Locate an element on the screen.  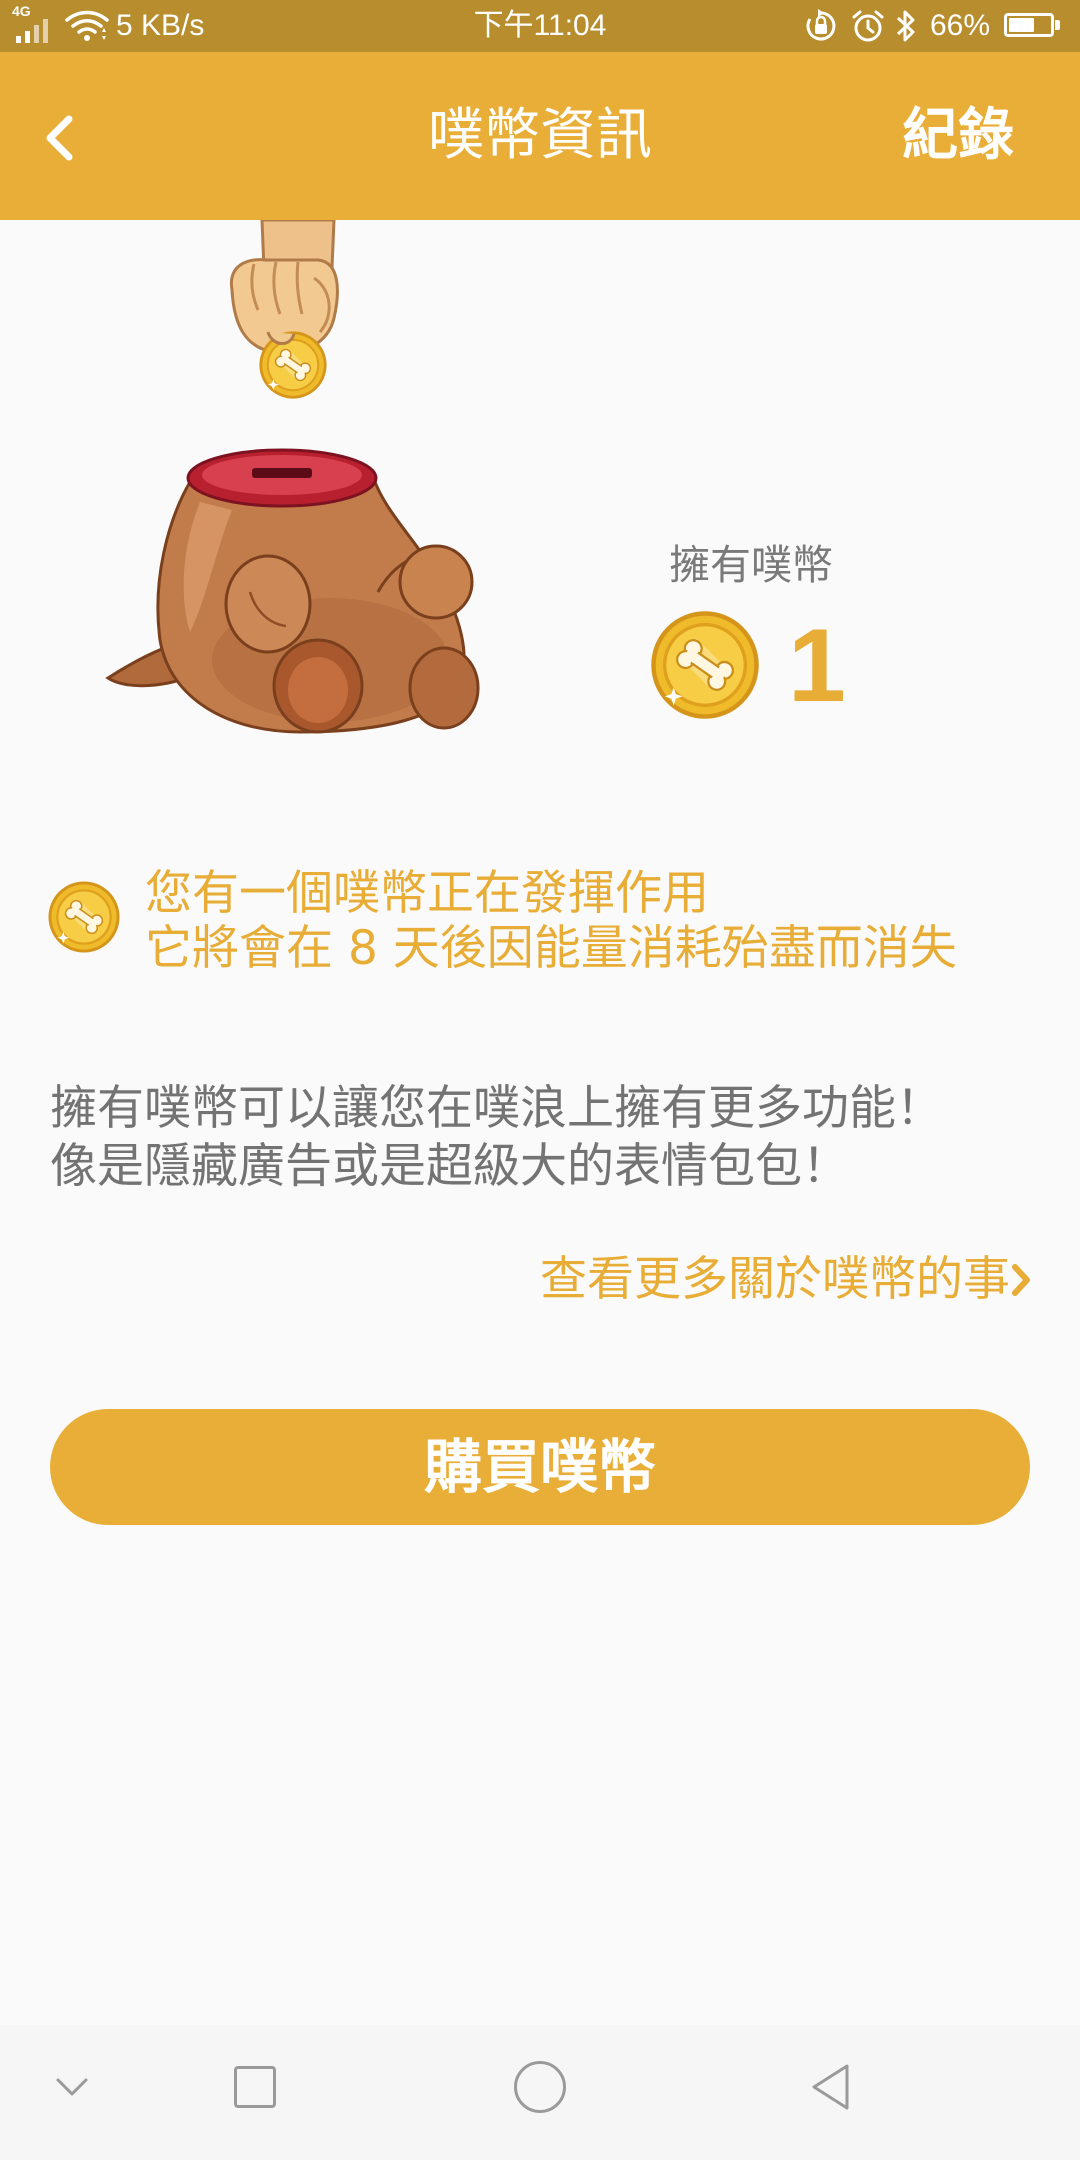
piggy-bank-left-paw is located at coordinates (268, 604).